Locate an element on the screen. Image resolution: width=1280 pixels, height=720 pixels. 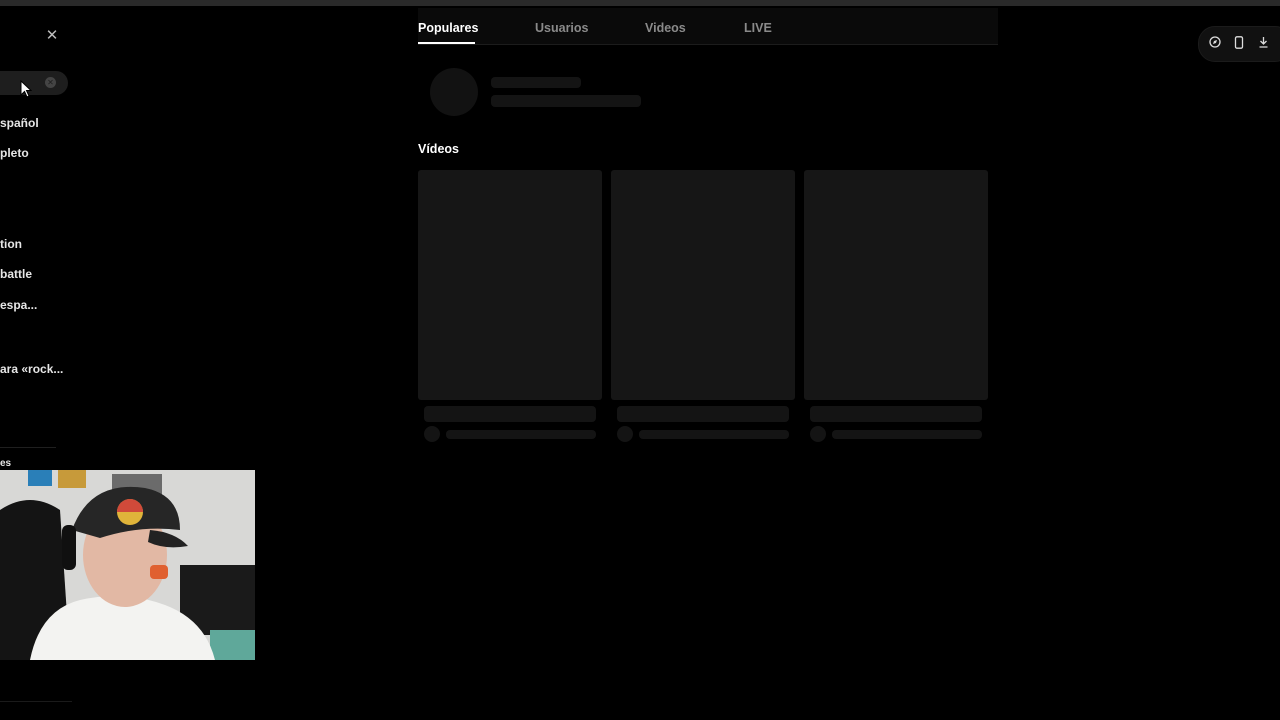
suggestion-item: spañol is located at coordinates (19, 123).